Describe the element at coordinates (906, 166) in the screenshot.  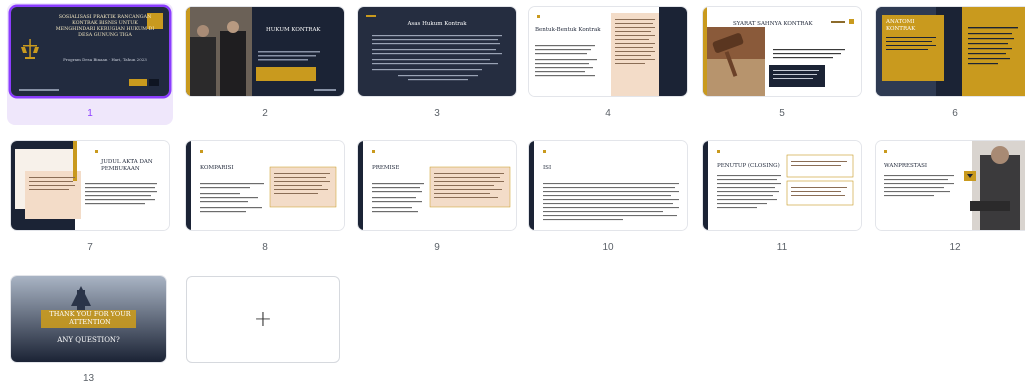
I see `slide-title: WANPRESTASI` at that location.